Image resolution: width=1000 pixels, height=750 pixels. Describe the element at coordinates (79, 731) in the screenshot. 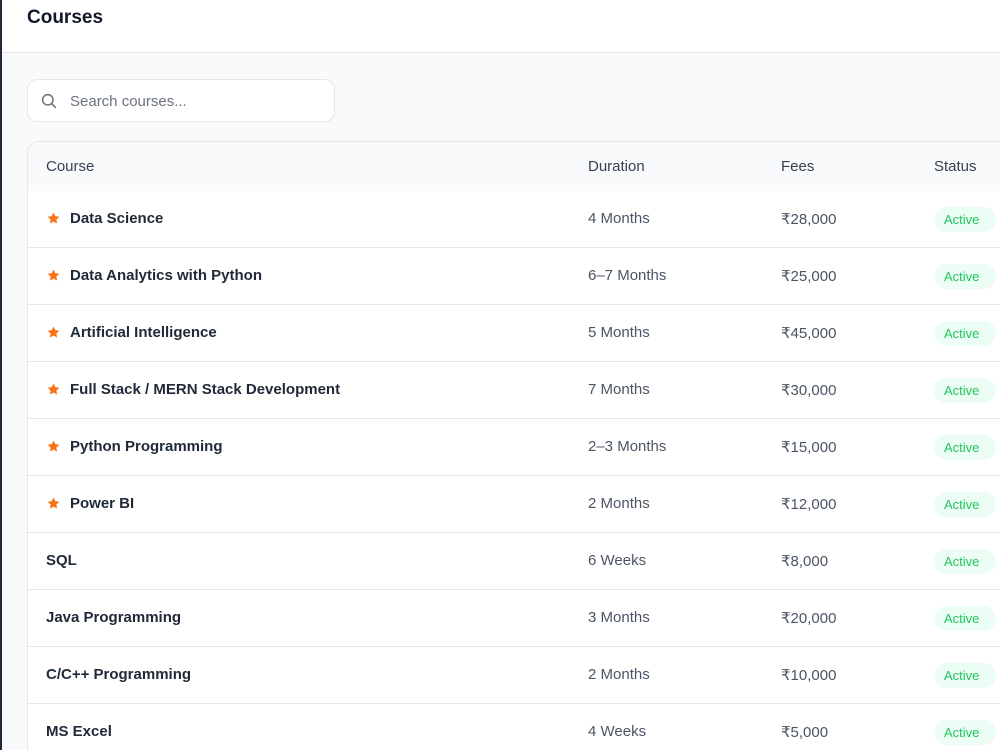

I see `course-name: MS Excel` at that location.